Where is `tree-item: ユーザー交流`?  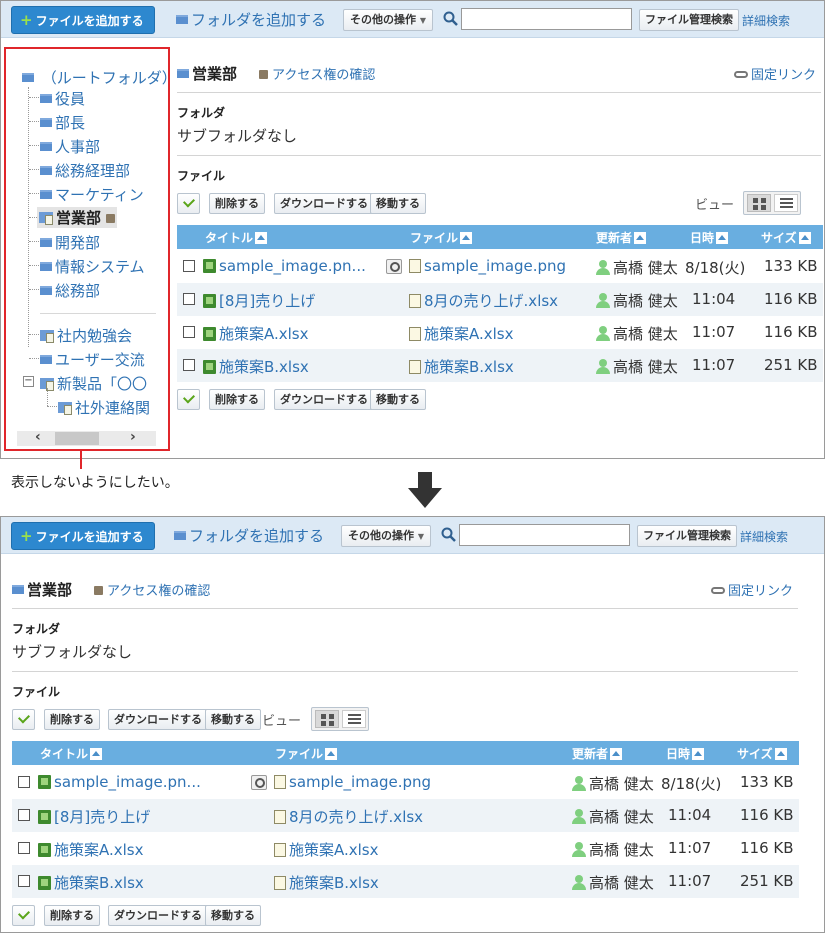
tree-item: ユーザー交流 is located at coordinates (92, 359).